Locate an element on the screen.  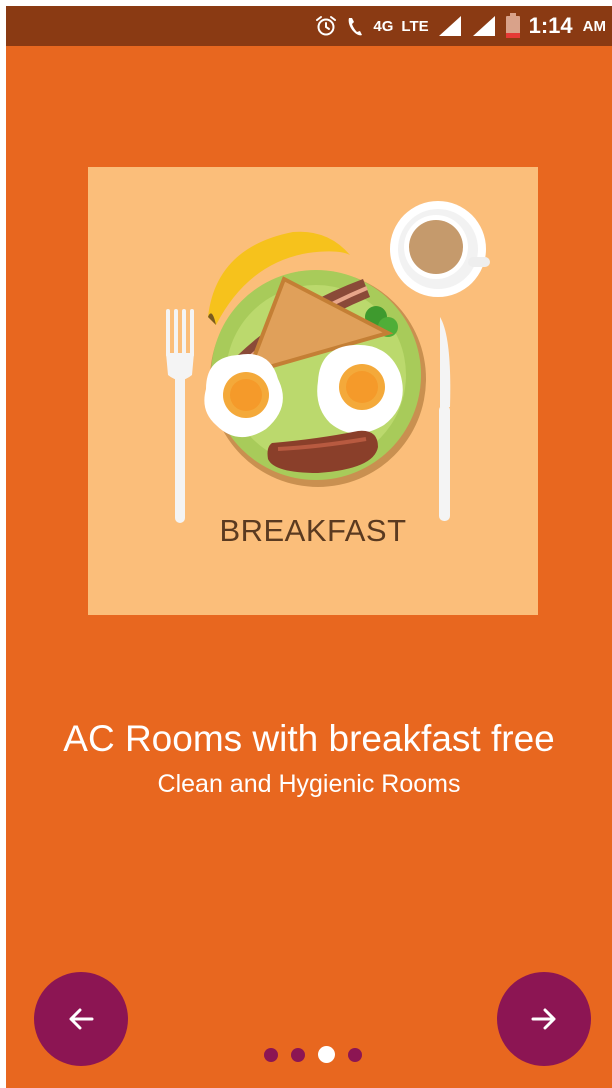
arrow-right-icon is located at coordinates (543, 1019).